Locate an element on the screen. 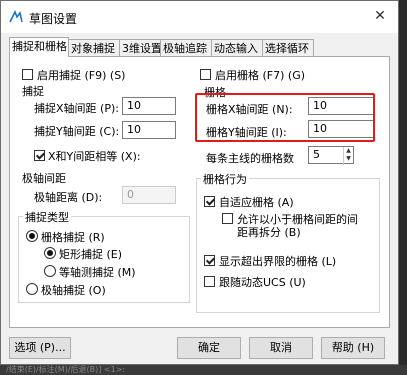 This screenshot has height=375, width=407. equal-xy-spacing-checkbox is located at coordinates (39, 155).